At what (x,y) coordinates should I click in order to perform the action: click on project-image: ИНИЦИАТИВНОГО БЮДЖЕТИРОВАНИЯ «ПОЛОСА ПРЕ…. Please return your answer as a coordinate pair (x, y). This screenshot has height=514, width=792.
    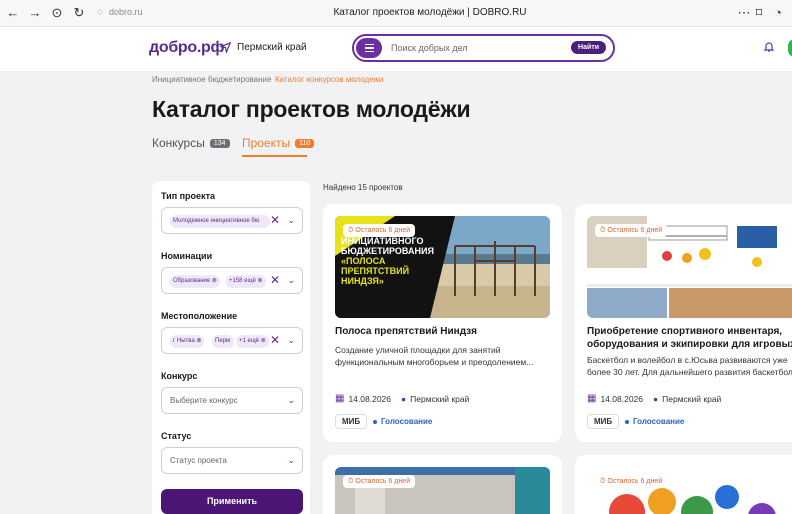
    Looking at the image, I should click on (442, 267).